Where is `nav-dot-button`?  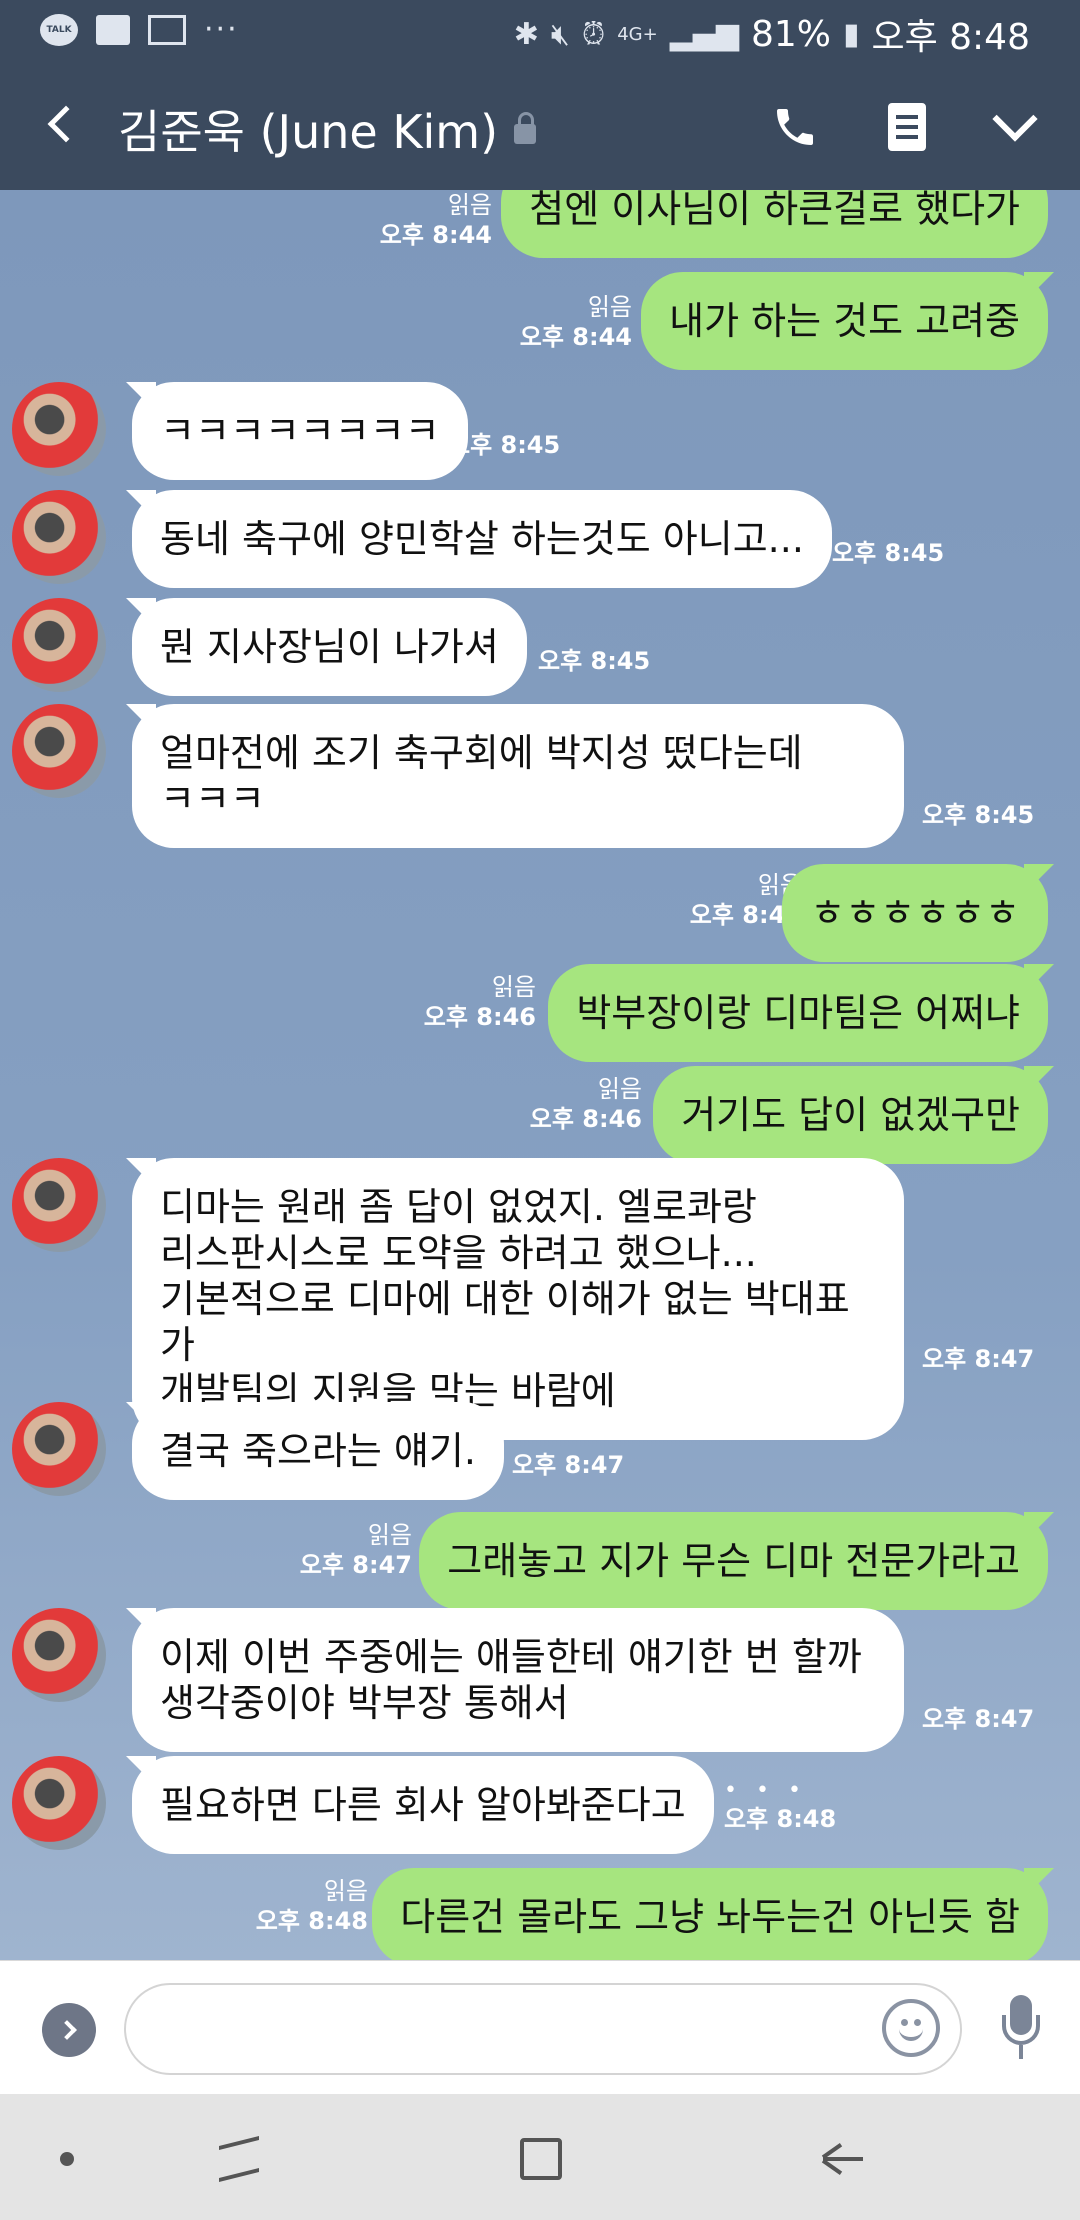 nav-dot-button is located at coordinates (67, 2159).